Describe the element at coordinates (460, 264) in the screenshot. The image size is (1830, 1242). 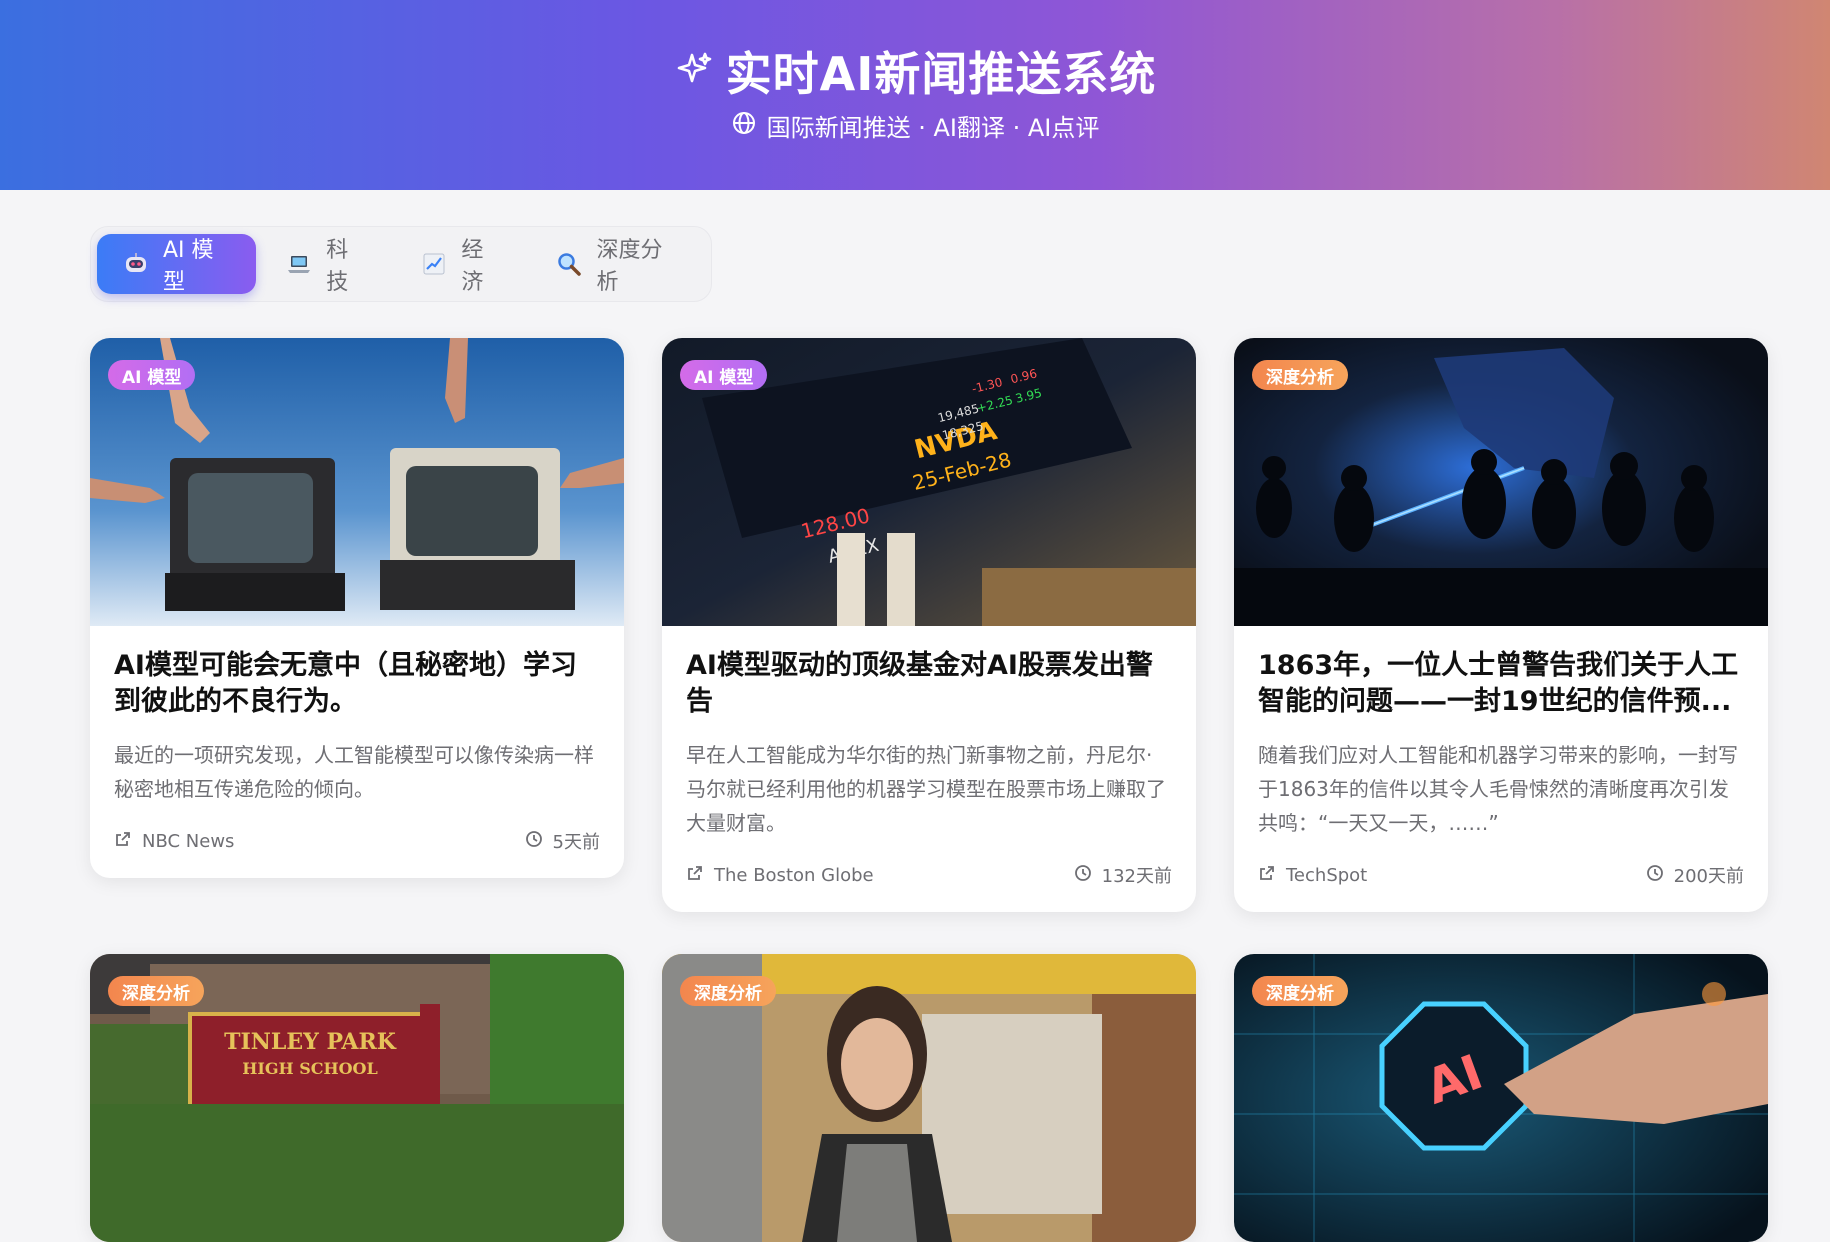
I see `tab-economy: 经济` at that location.